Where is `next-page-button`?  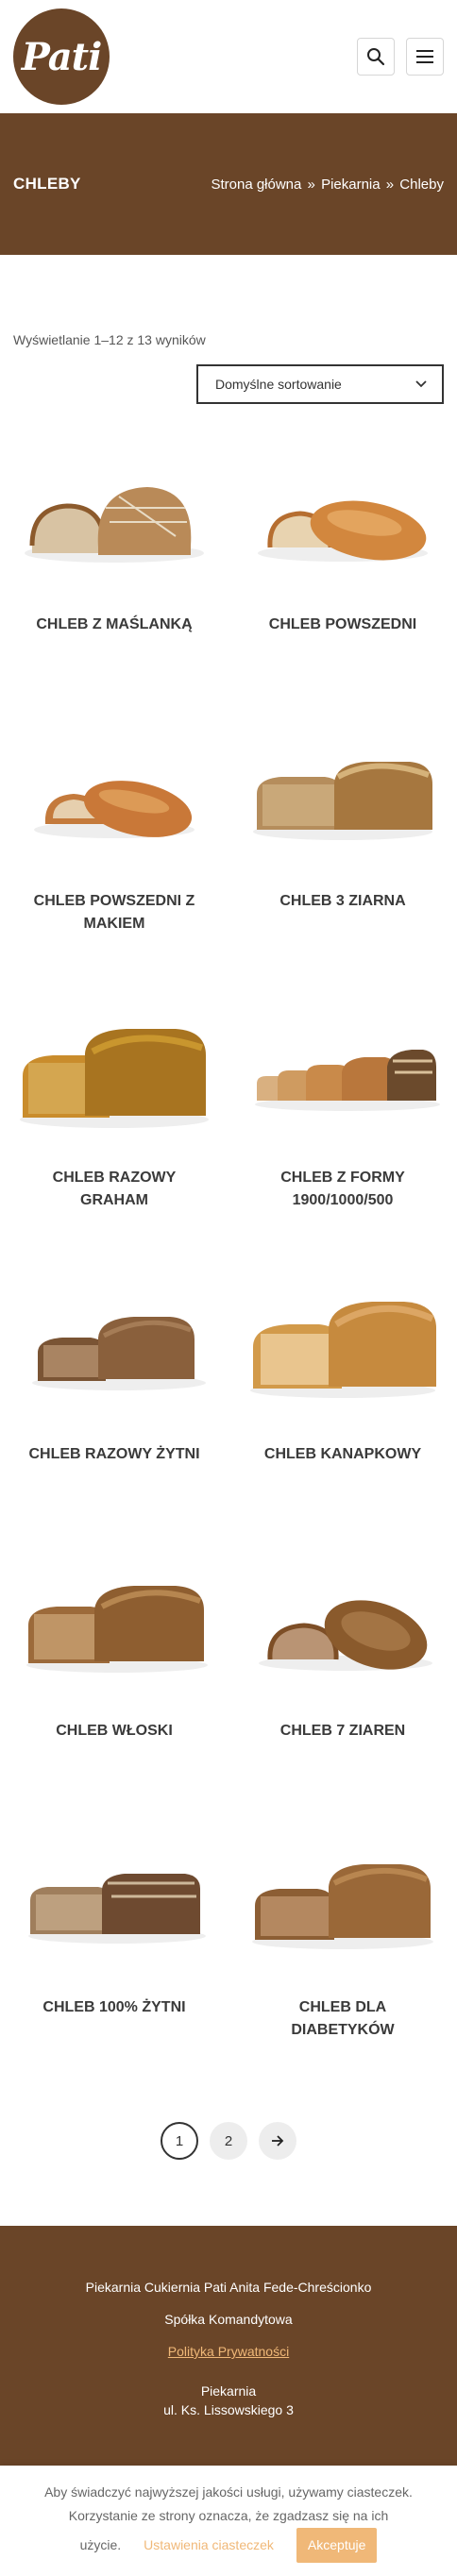
next-page-button is located at coordinates (277, 2141).